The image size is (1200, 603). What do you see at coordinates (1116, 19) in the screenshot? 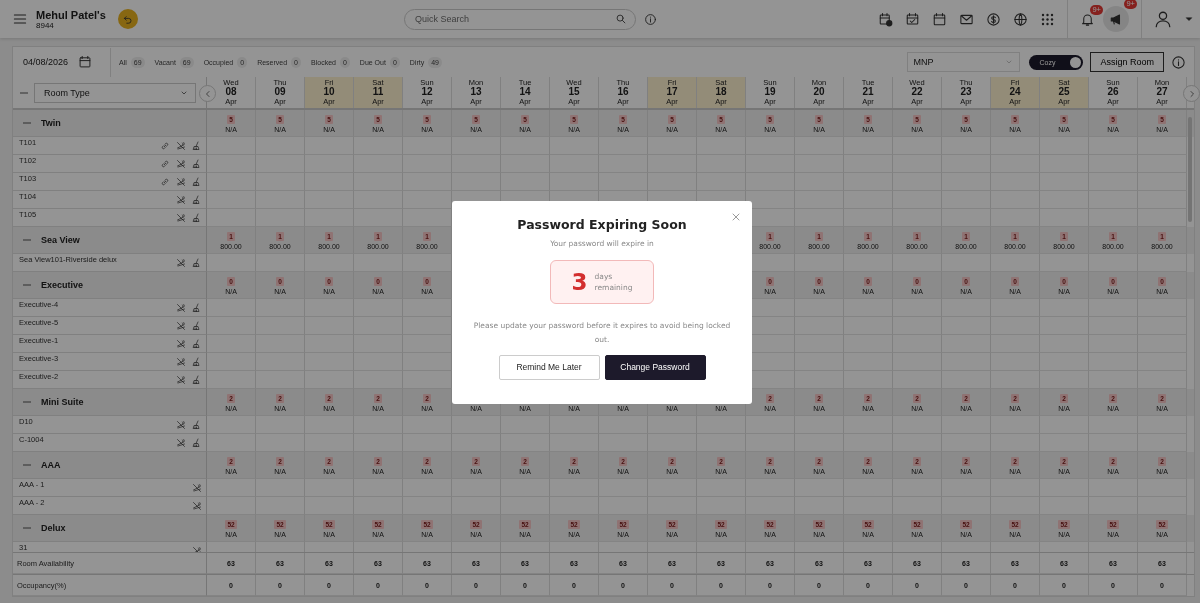
I see `announcement-button` at bounding box center [1116, 19].